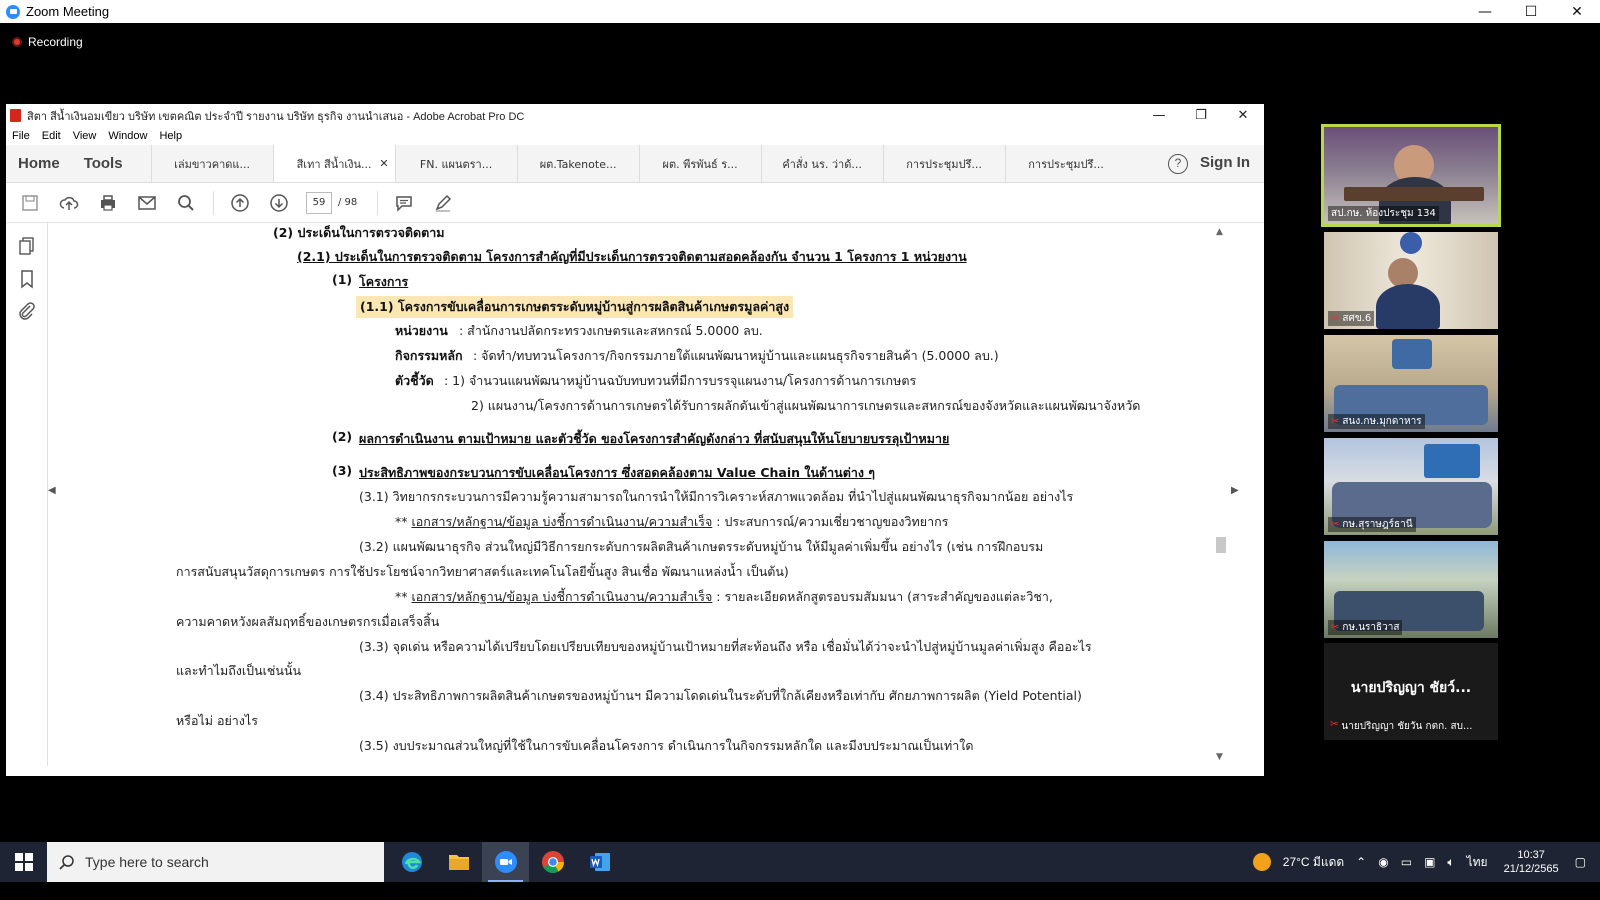 The width and height of the screenshot is (1600, 900). I want to click on participant-name: ✂ สศข.6, so click(1351, 318).